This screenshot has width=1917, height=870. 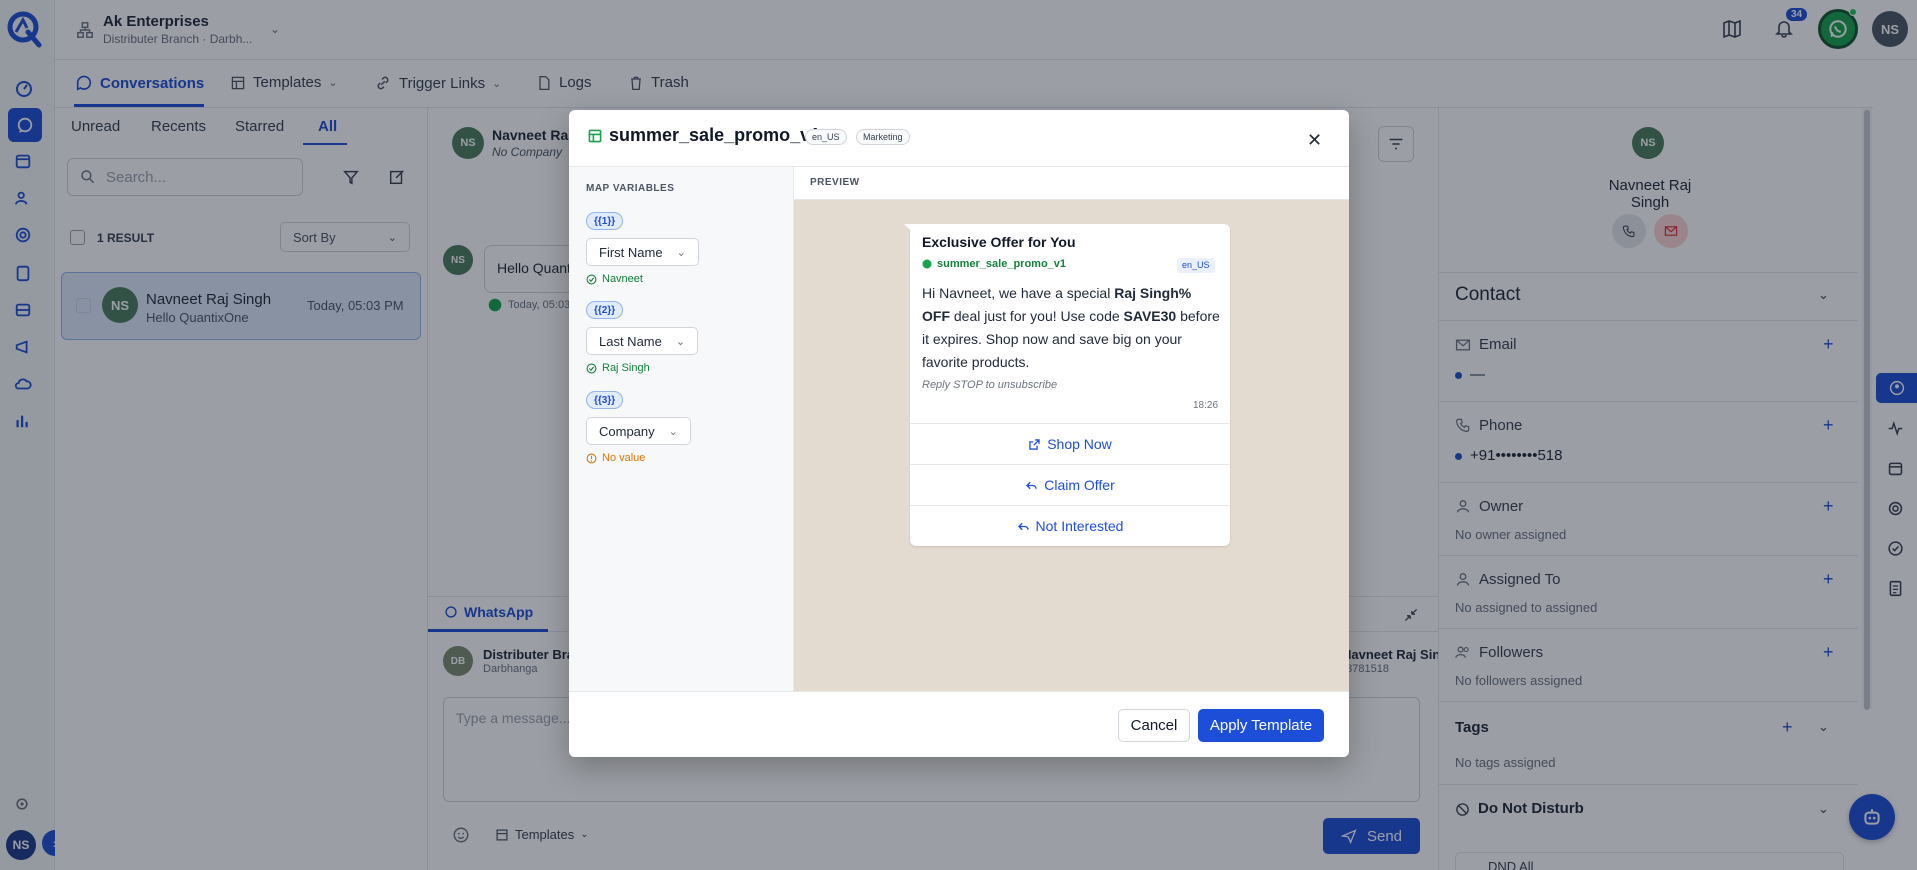 I want to click on variable-select-2: Last Name ⌄, so click(x=642, y=341).